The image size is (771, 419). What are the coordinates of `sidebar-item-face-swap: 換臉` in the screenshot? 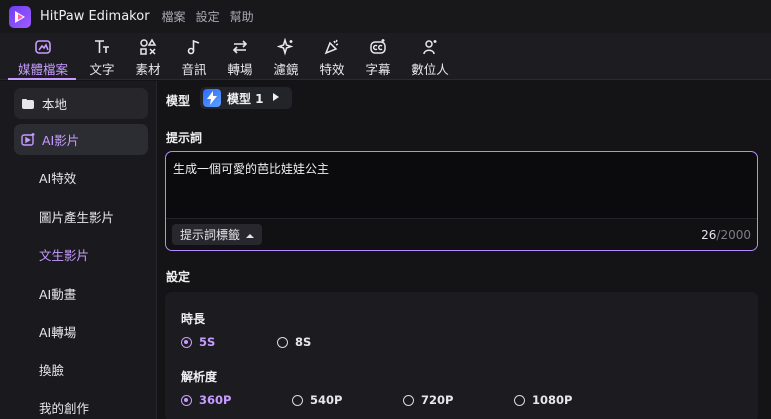 It's located at (51, 369).